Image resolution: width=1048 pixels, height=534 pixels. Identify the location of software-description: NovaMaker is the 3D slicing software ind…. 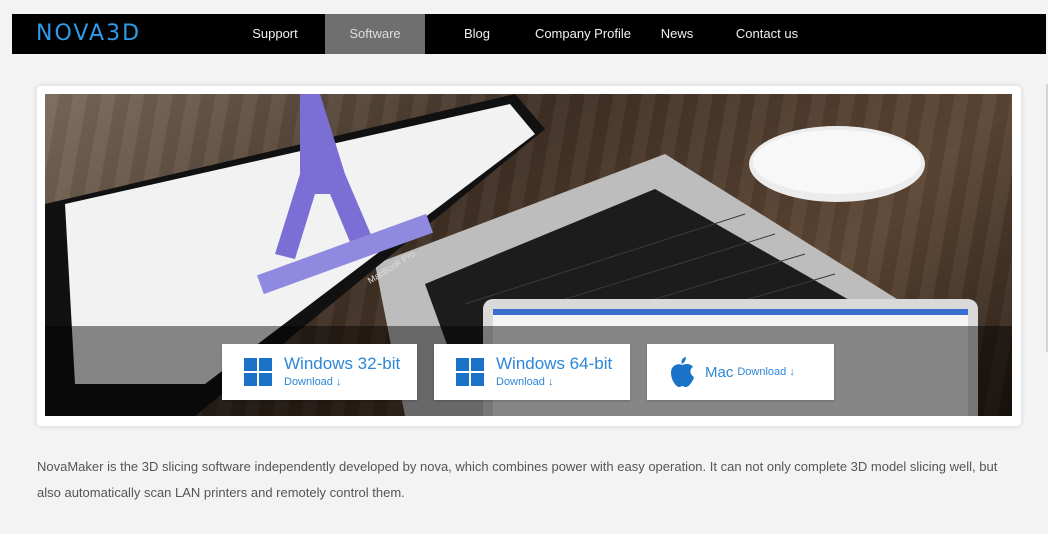
(517, 479).